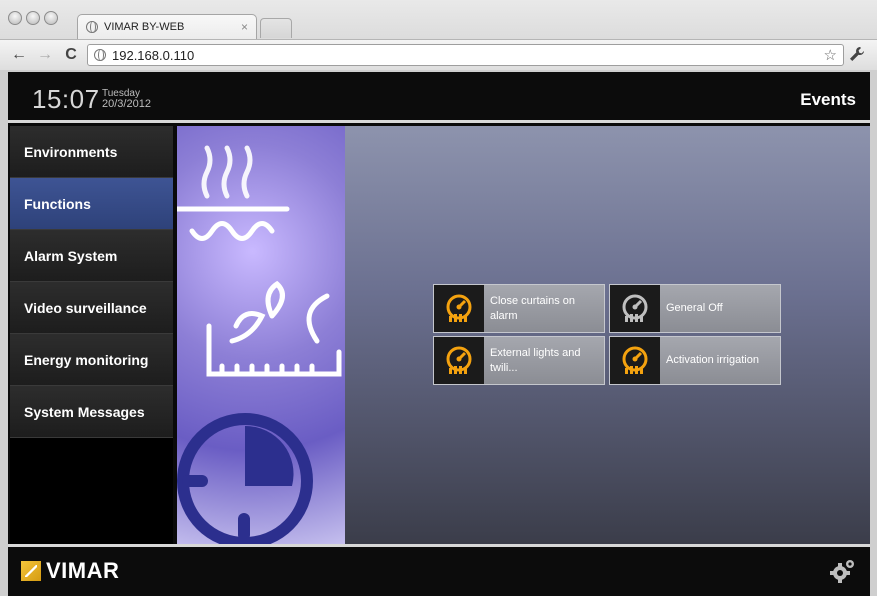 Image resolution: width=877 pixels, height=596 pixels. I want to click on address-bar: 192.168.0.110 ☆, so click(465, 55).